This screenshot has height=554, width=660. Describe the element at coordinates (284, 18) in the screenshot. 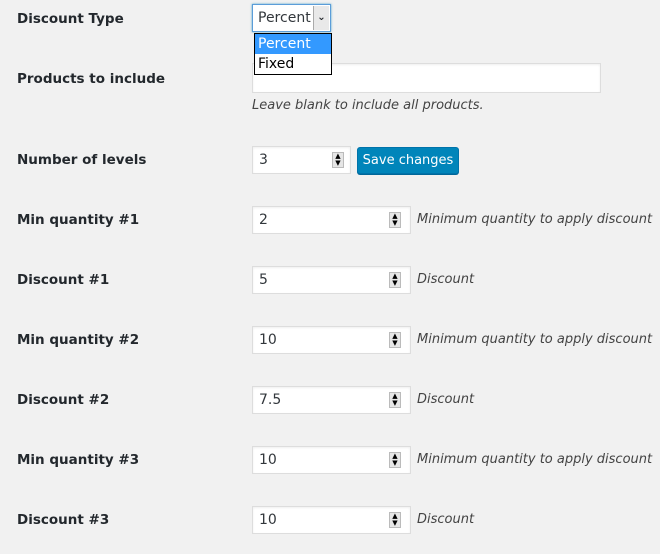

I see `discount-type-value: Percent` at that location.